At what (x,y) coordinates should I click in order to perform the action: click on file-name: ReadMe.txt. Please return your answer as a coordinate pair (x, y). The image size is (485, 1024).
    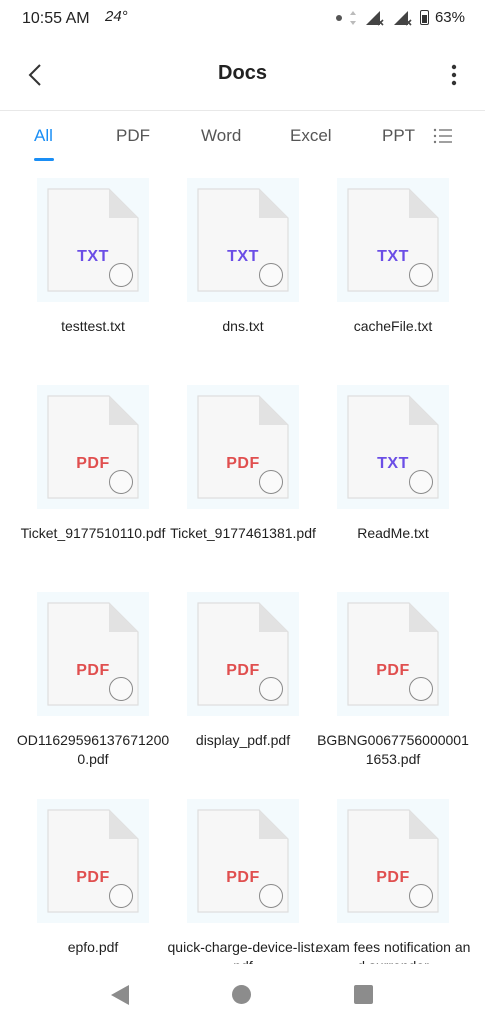
    Looking at the image, I should click on (393, 533).